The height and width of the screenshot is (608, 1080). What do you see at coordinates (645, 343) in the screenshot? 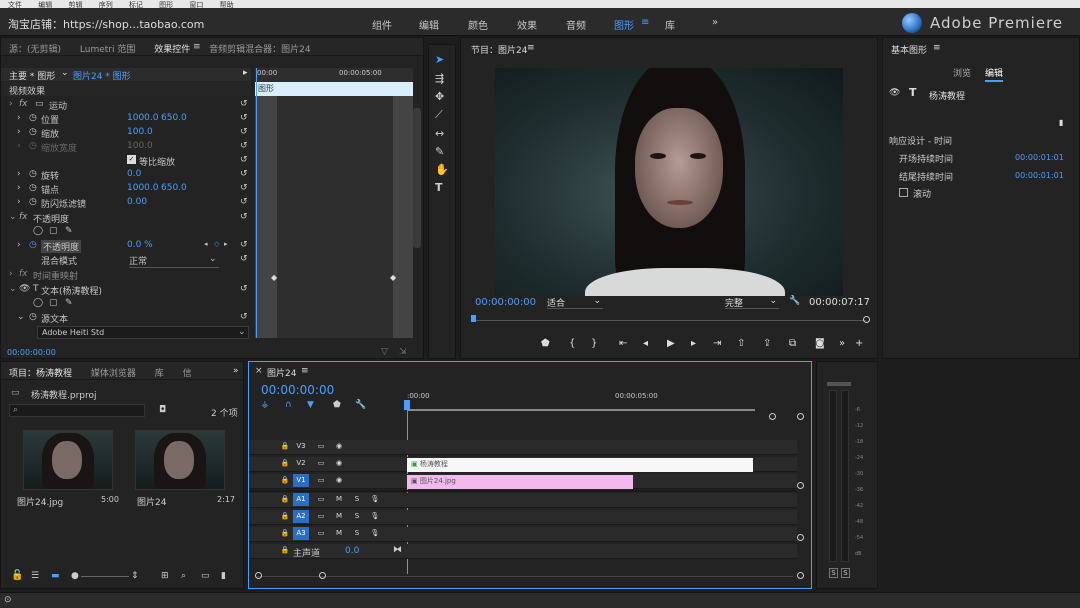
I see `step-back-icon: ◂` at bounding box center [645, 343].